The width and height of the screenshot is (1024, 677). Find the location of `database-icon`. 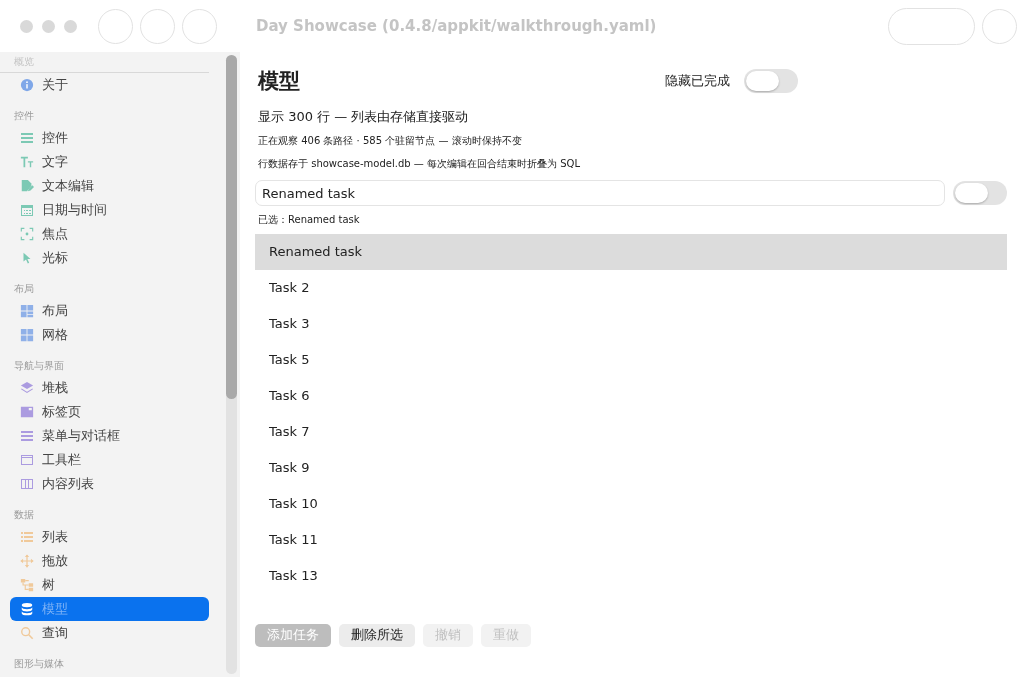

database-icon is located at coordinates (27, 609).